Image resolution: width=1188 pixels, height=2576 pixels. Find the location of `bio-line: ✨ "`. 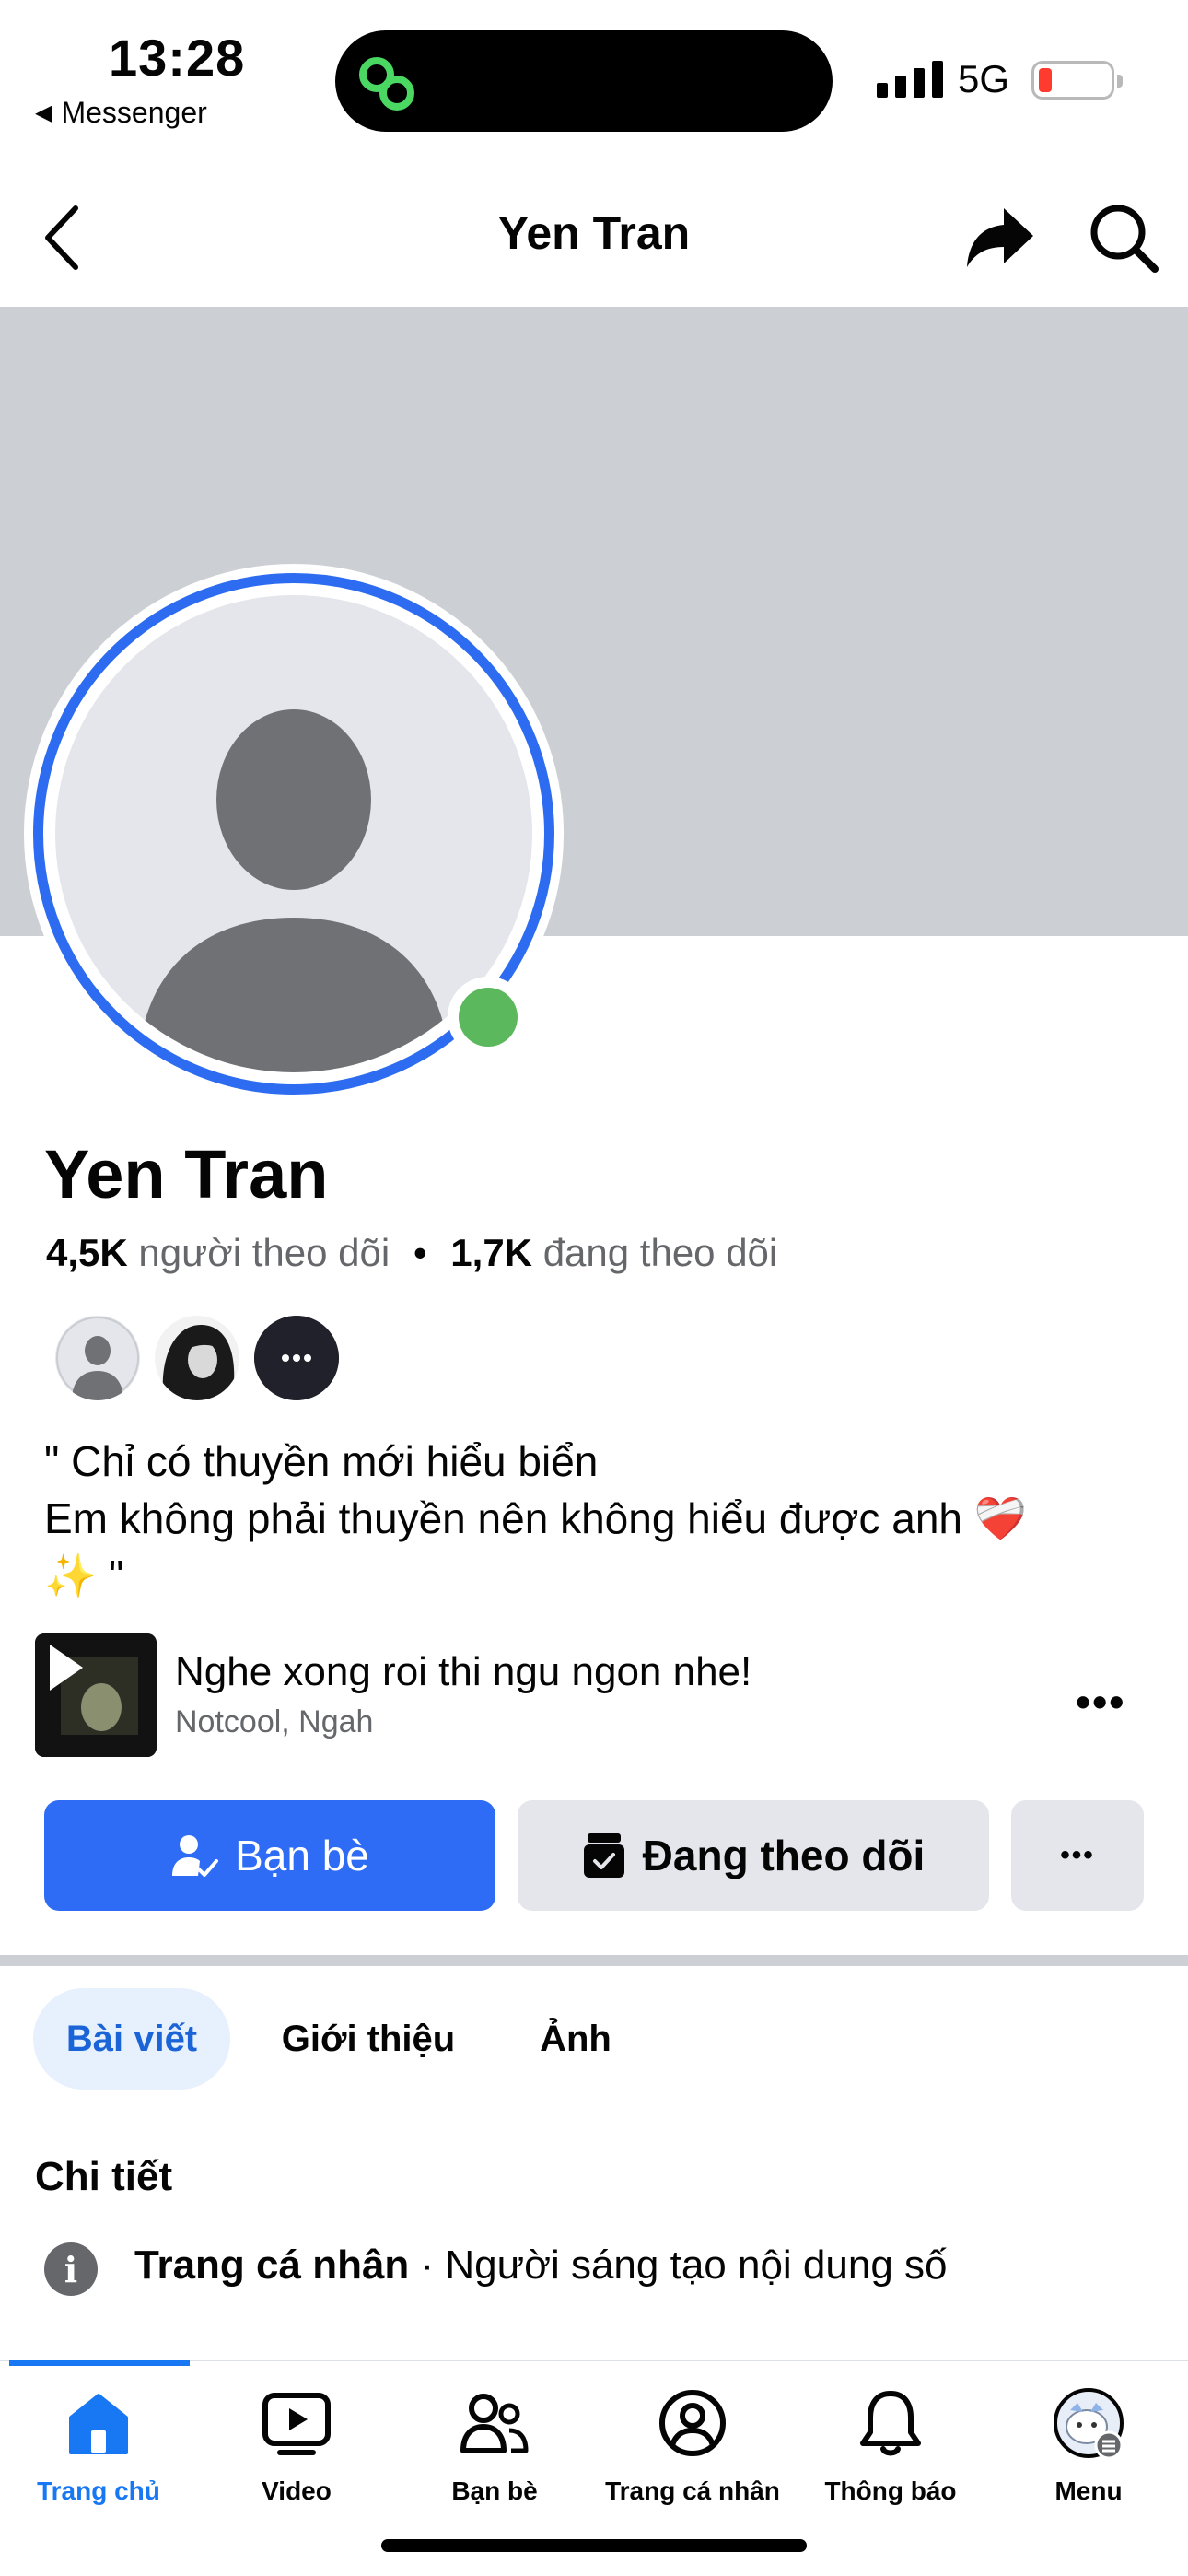

bio-line: ✨ " is located at coordinates (84, 1575).